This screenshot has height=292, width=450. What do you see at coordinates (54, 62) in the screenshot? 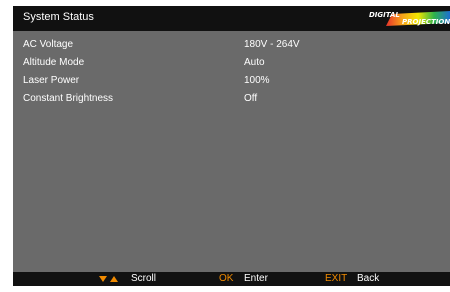
I see `status-label: Altitude Mode` at bounding box center [54, 62].